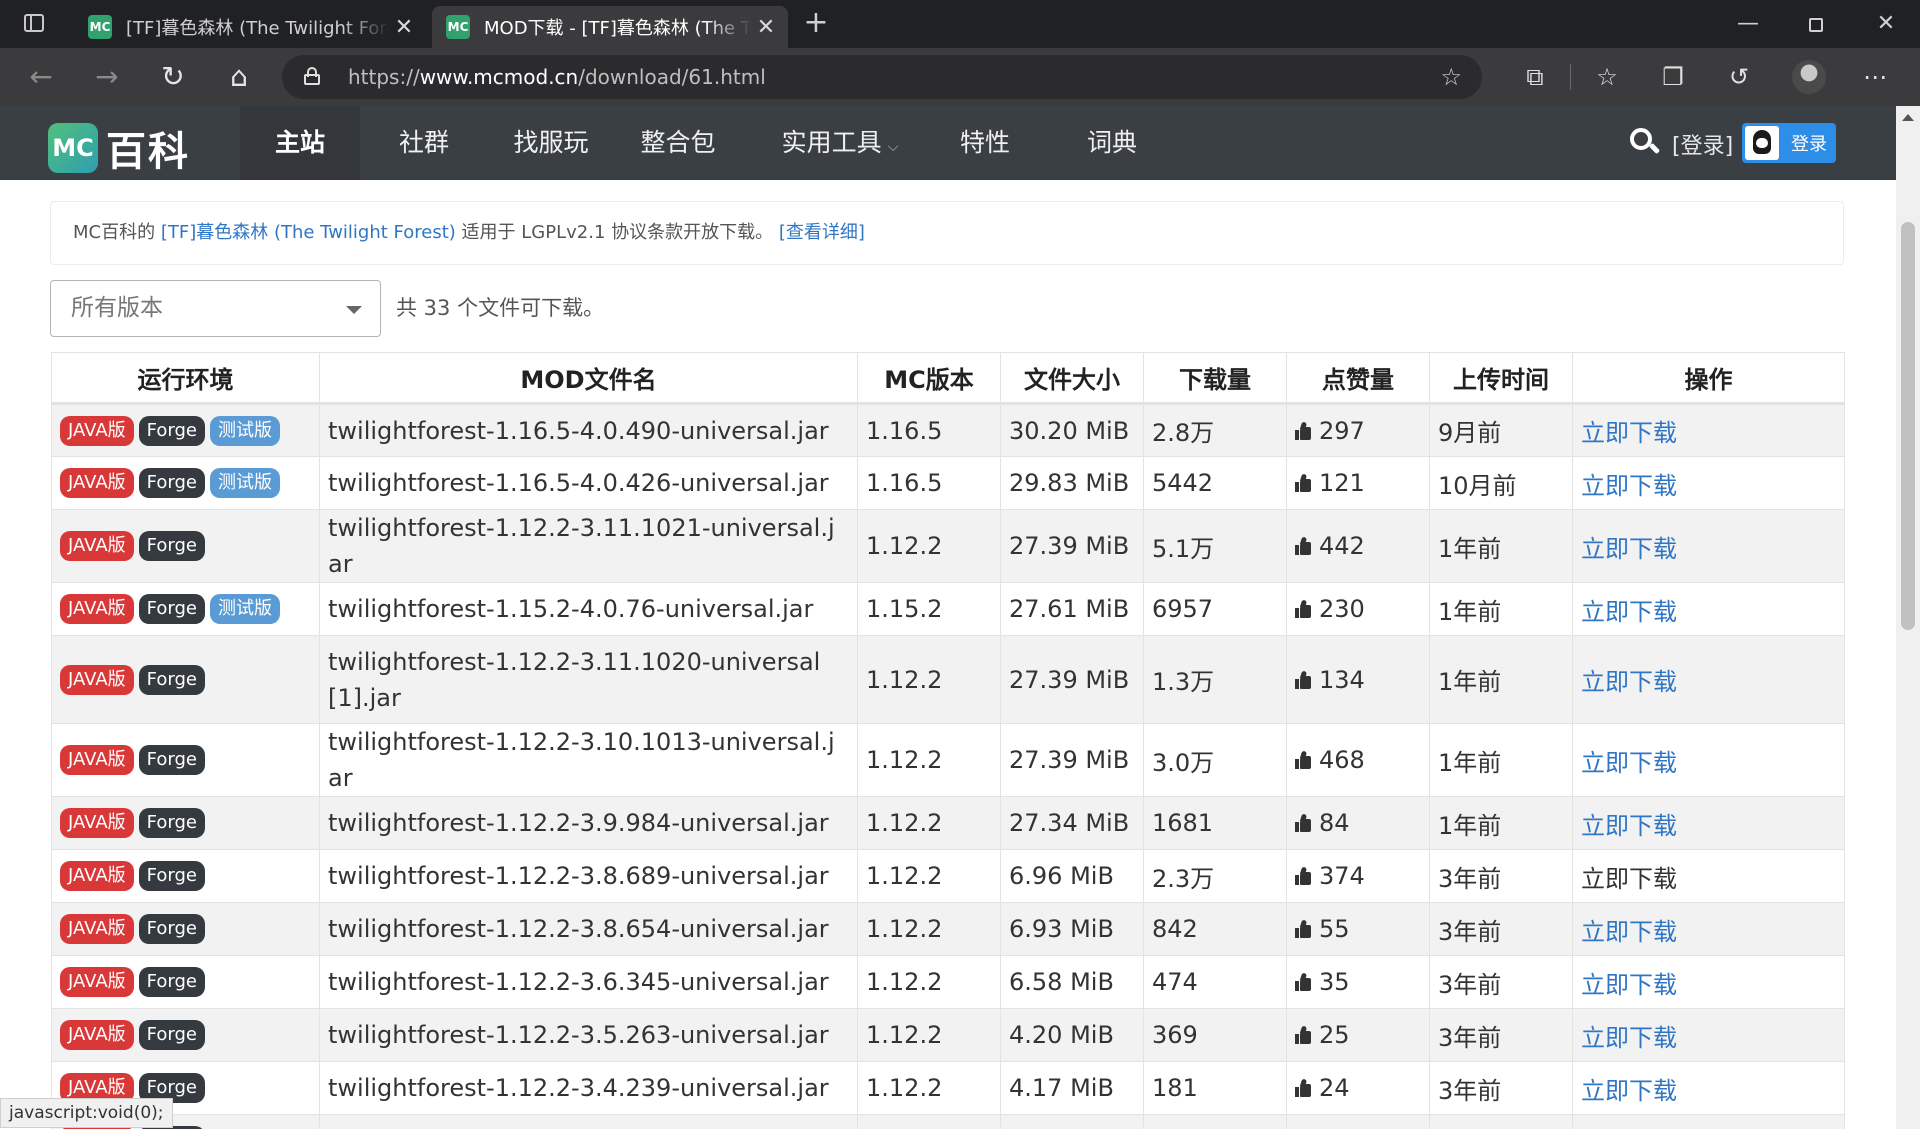 The height and width of the screenshot is (1129, 1920). I want to click on qq-login-button: 登录, so click(1789, 143).